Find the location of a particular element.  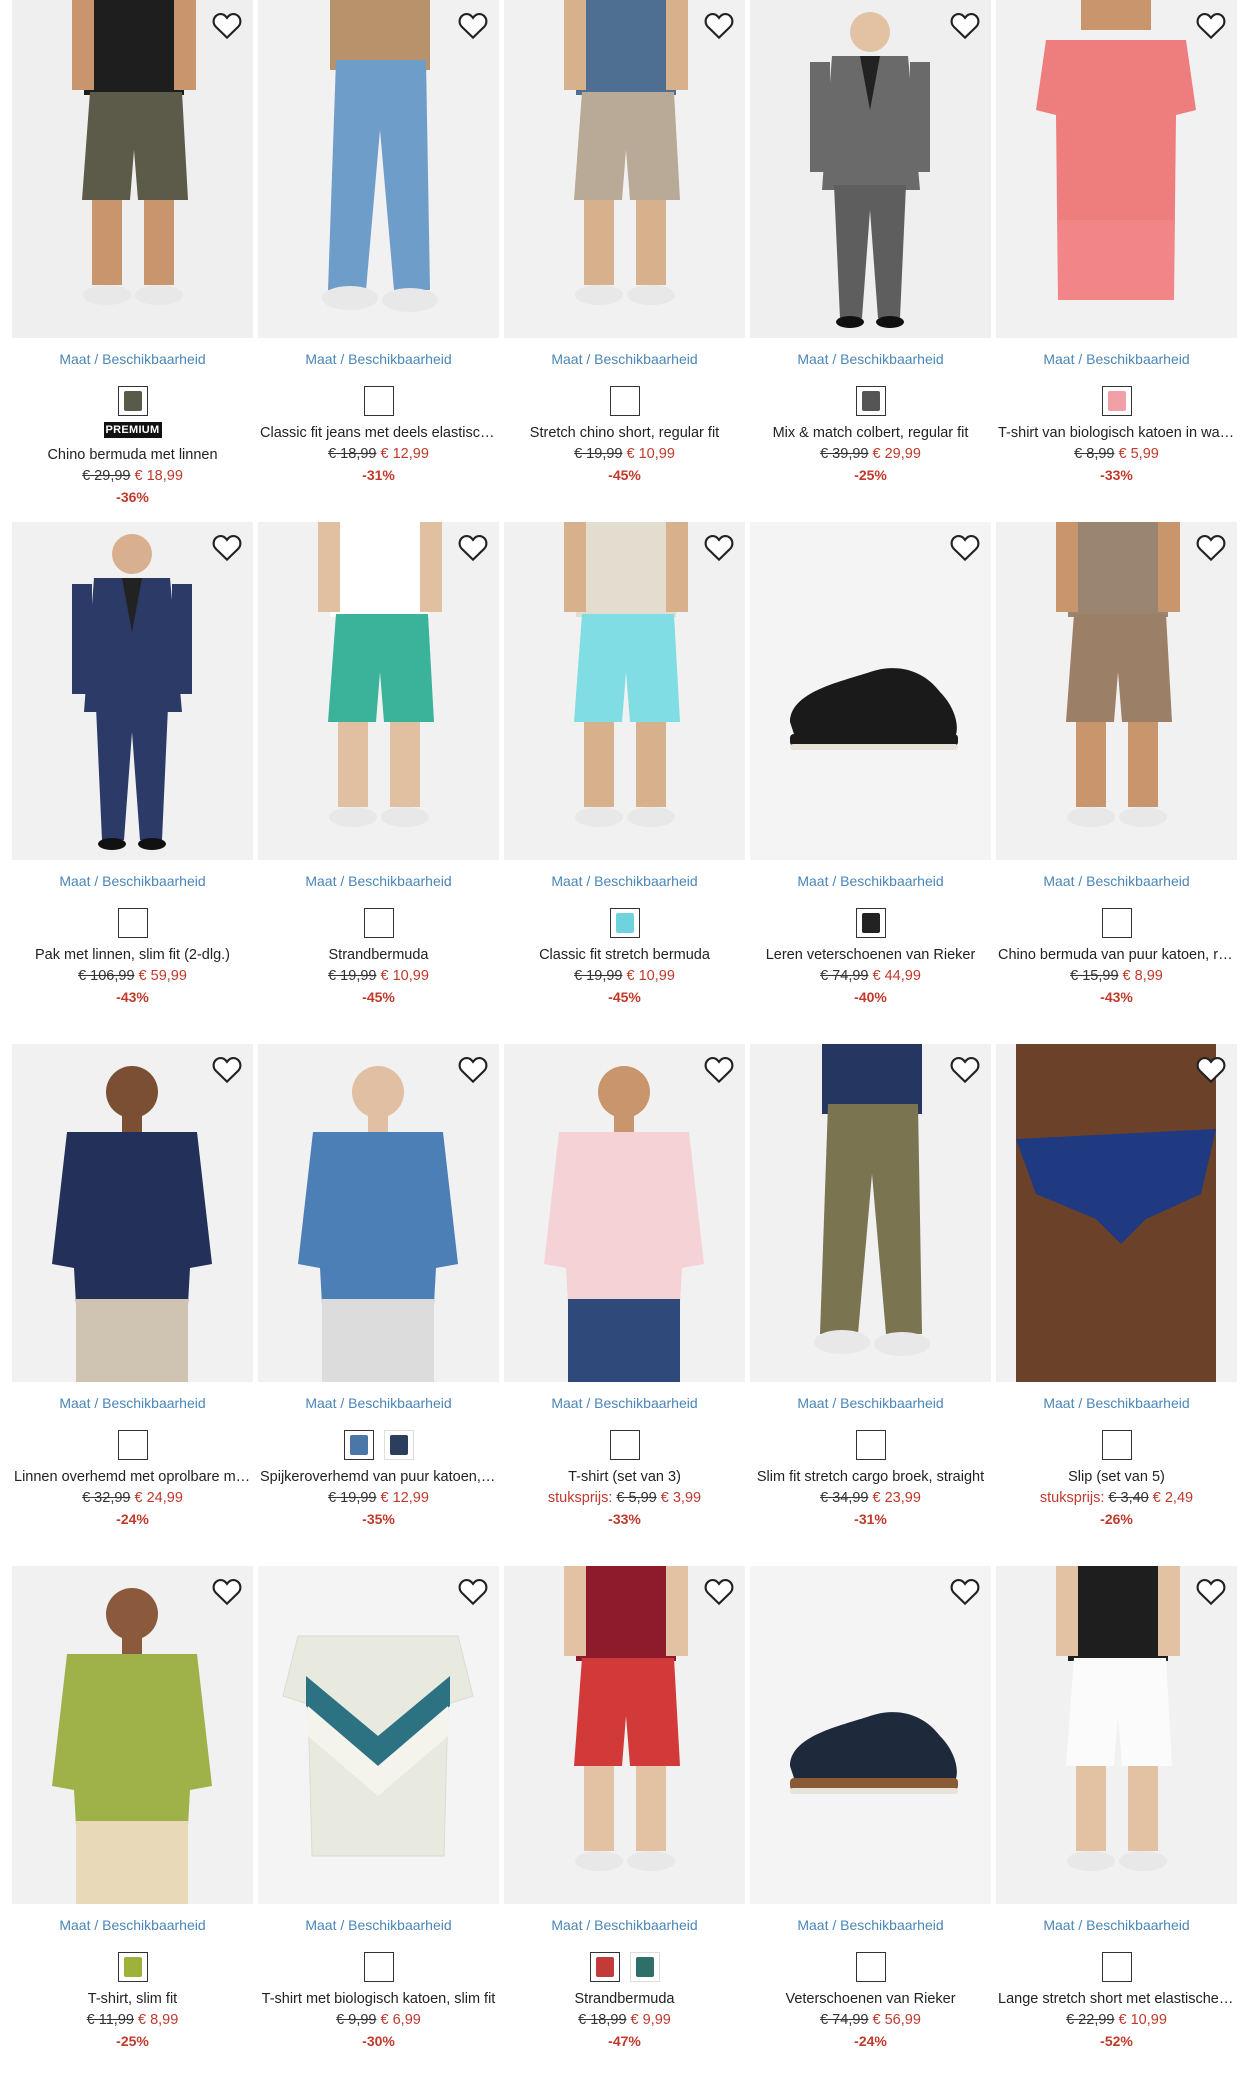

product-name: Stretch chino short, regular fit is located at coordinates (624, 433).